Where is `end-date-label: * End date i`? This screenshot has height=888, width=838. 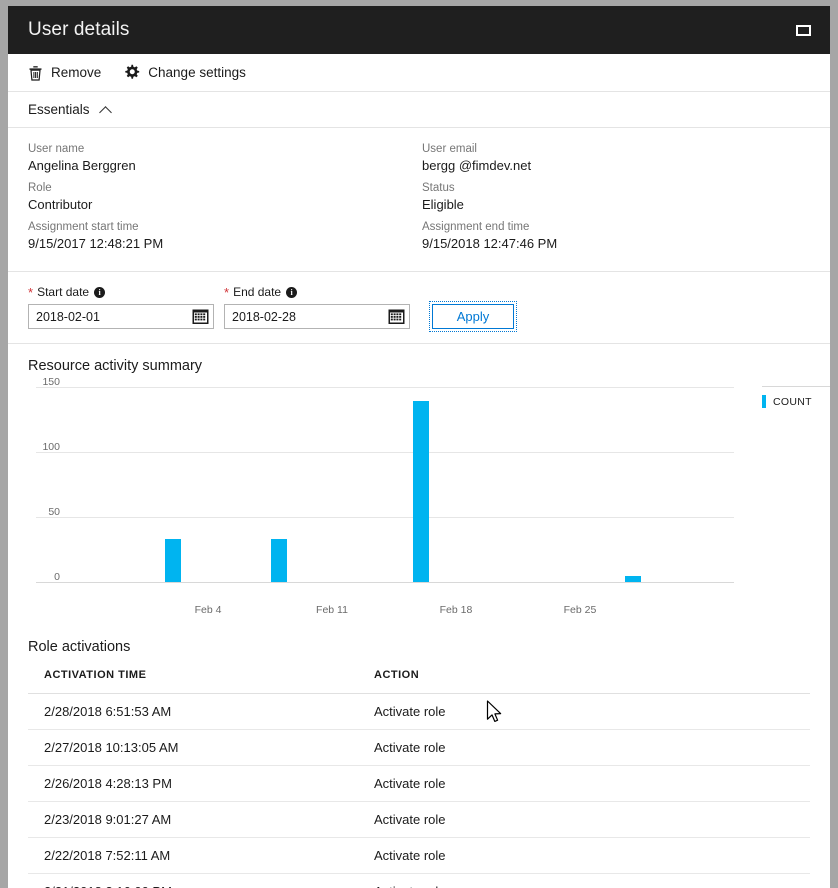 end-date-label: * End date i is located at coordinates (317, 292).